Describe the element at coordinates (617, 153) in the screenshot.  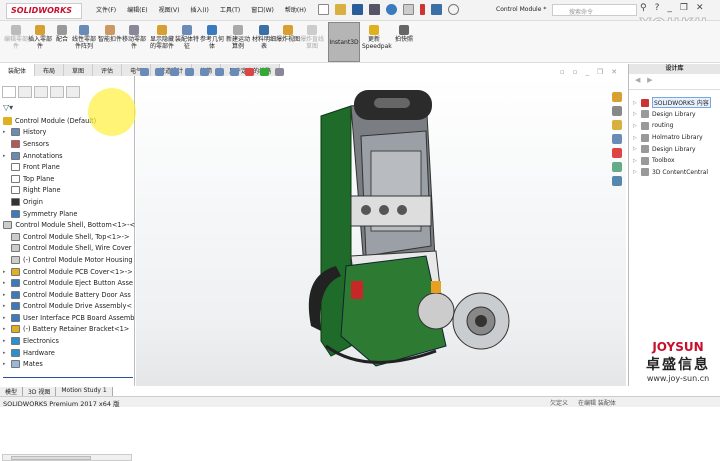
I see `appearances-tab` at that location.